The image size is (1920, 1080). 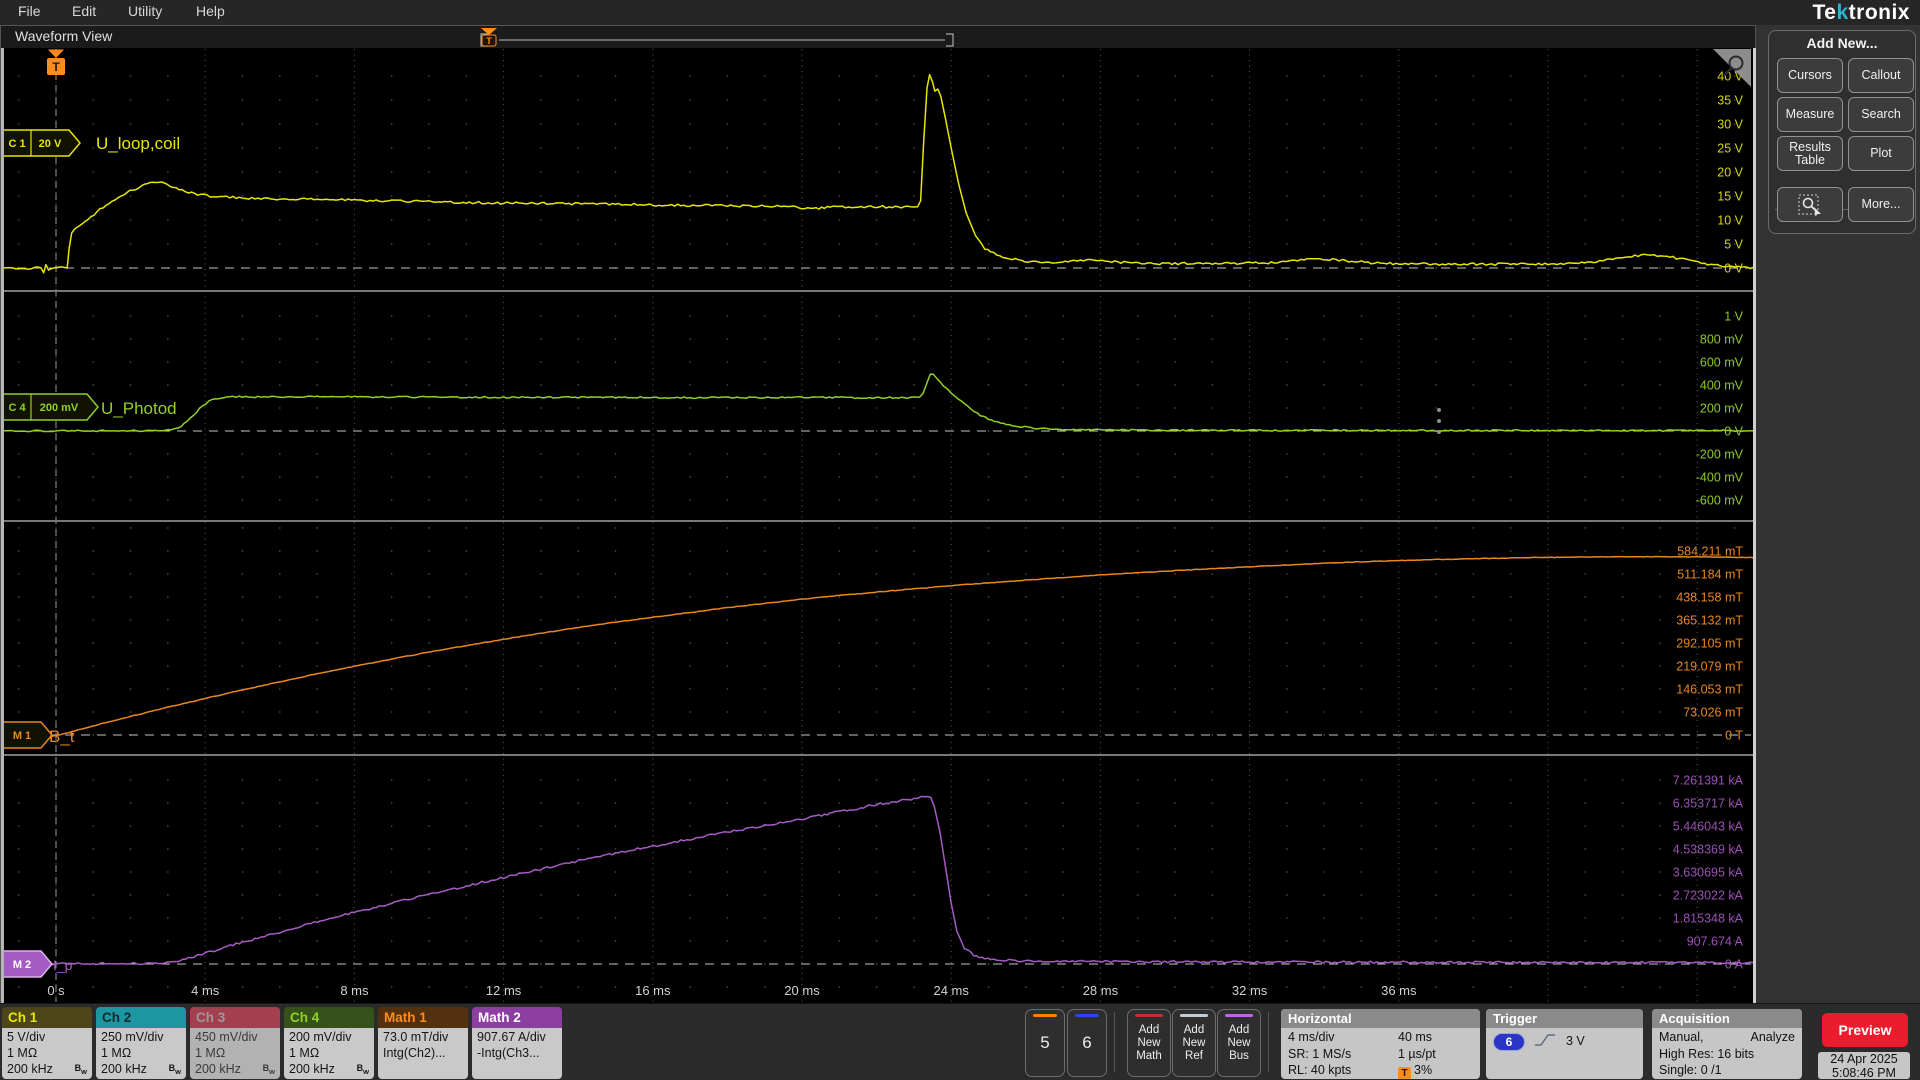 What do you see at coordinates (1709, 689) in the screenshot?
I see `svg-text: 146.053 mT` at bounding box center [1709, 689].